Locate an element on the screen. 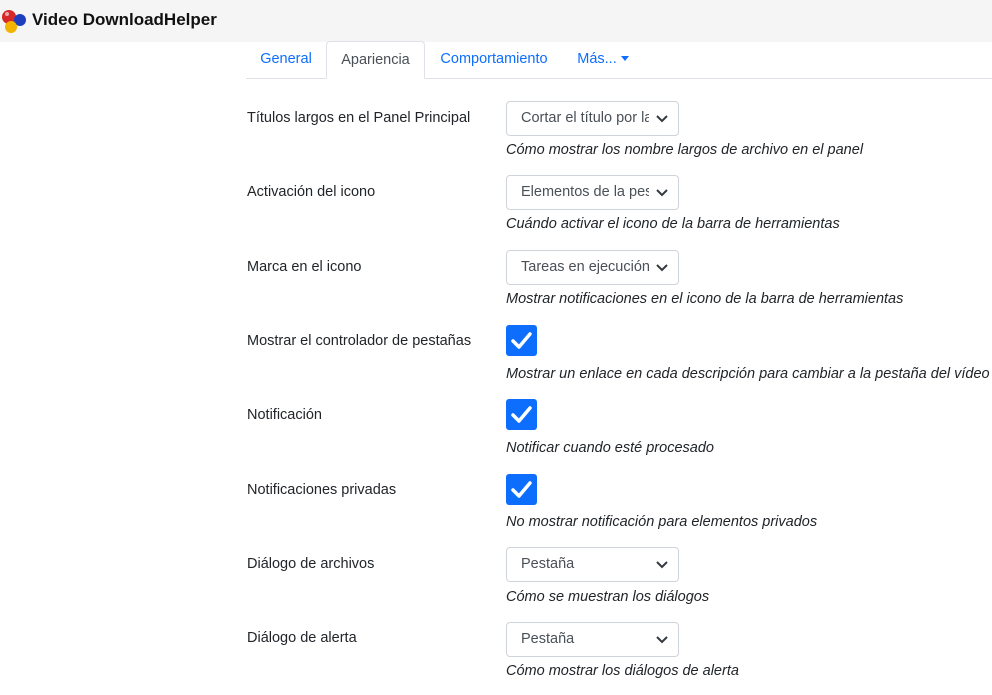  setting-desc-alert-dialog: Cómo mostrar los diálogos de alerta is located at coordinates (622, 671).